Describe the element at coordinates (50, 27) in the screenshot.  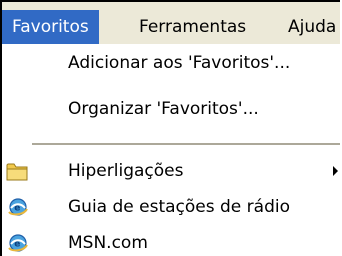
I see `menu-favoritos: Favoritos` at that location.